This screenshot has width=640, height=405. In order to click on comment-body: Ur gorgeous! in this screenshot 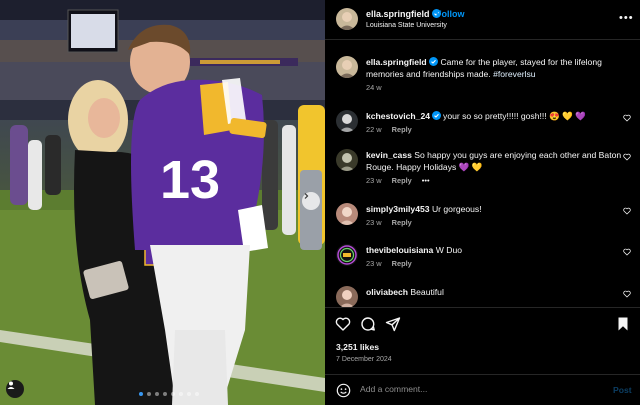, I will do `click(456, 209)`.